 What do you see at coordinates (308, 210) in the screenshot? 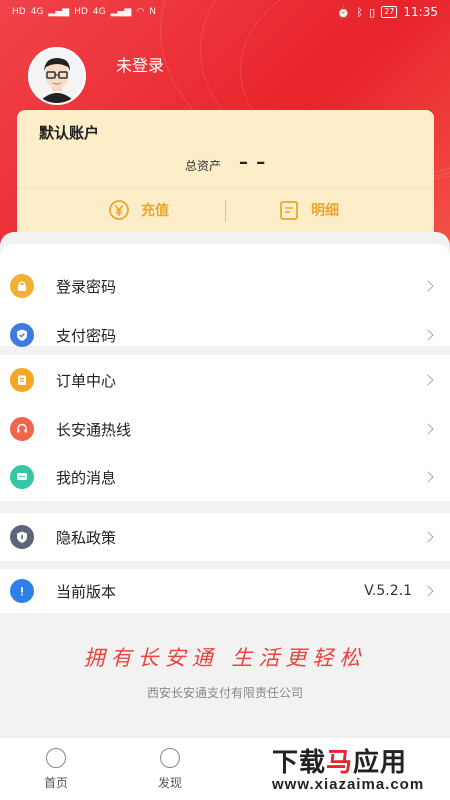
I see `detail-button: 明细` at bounding box center [308, 210].